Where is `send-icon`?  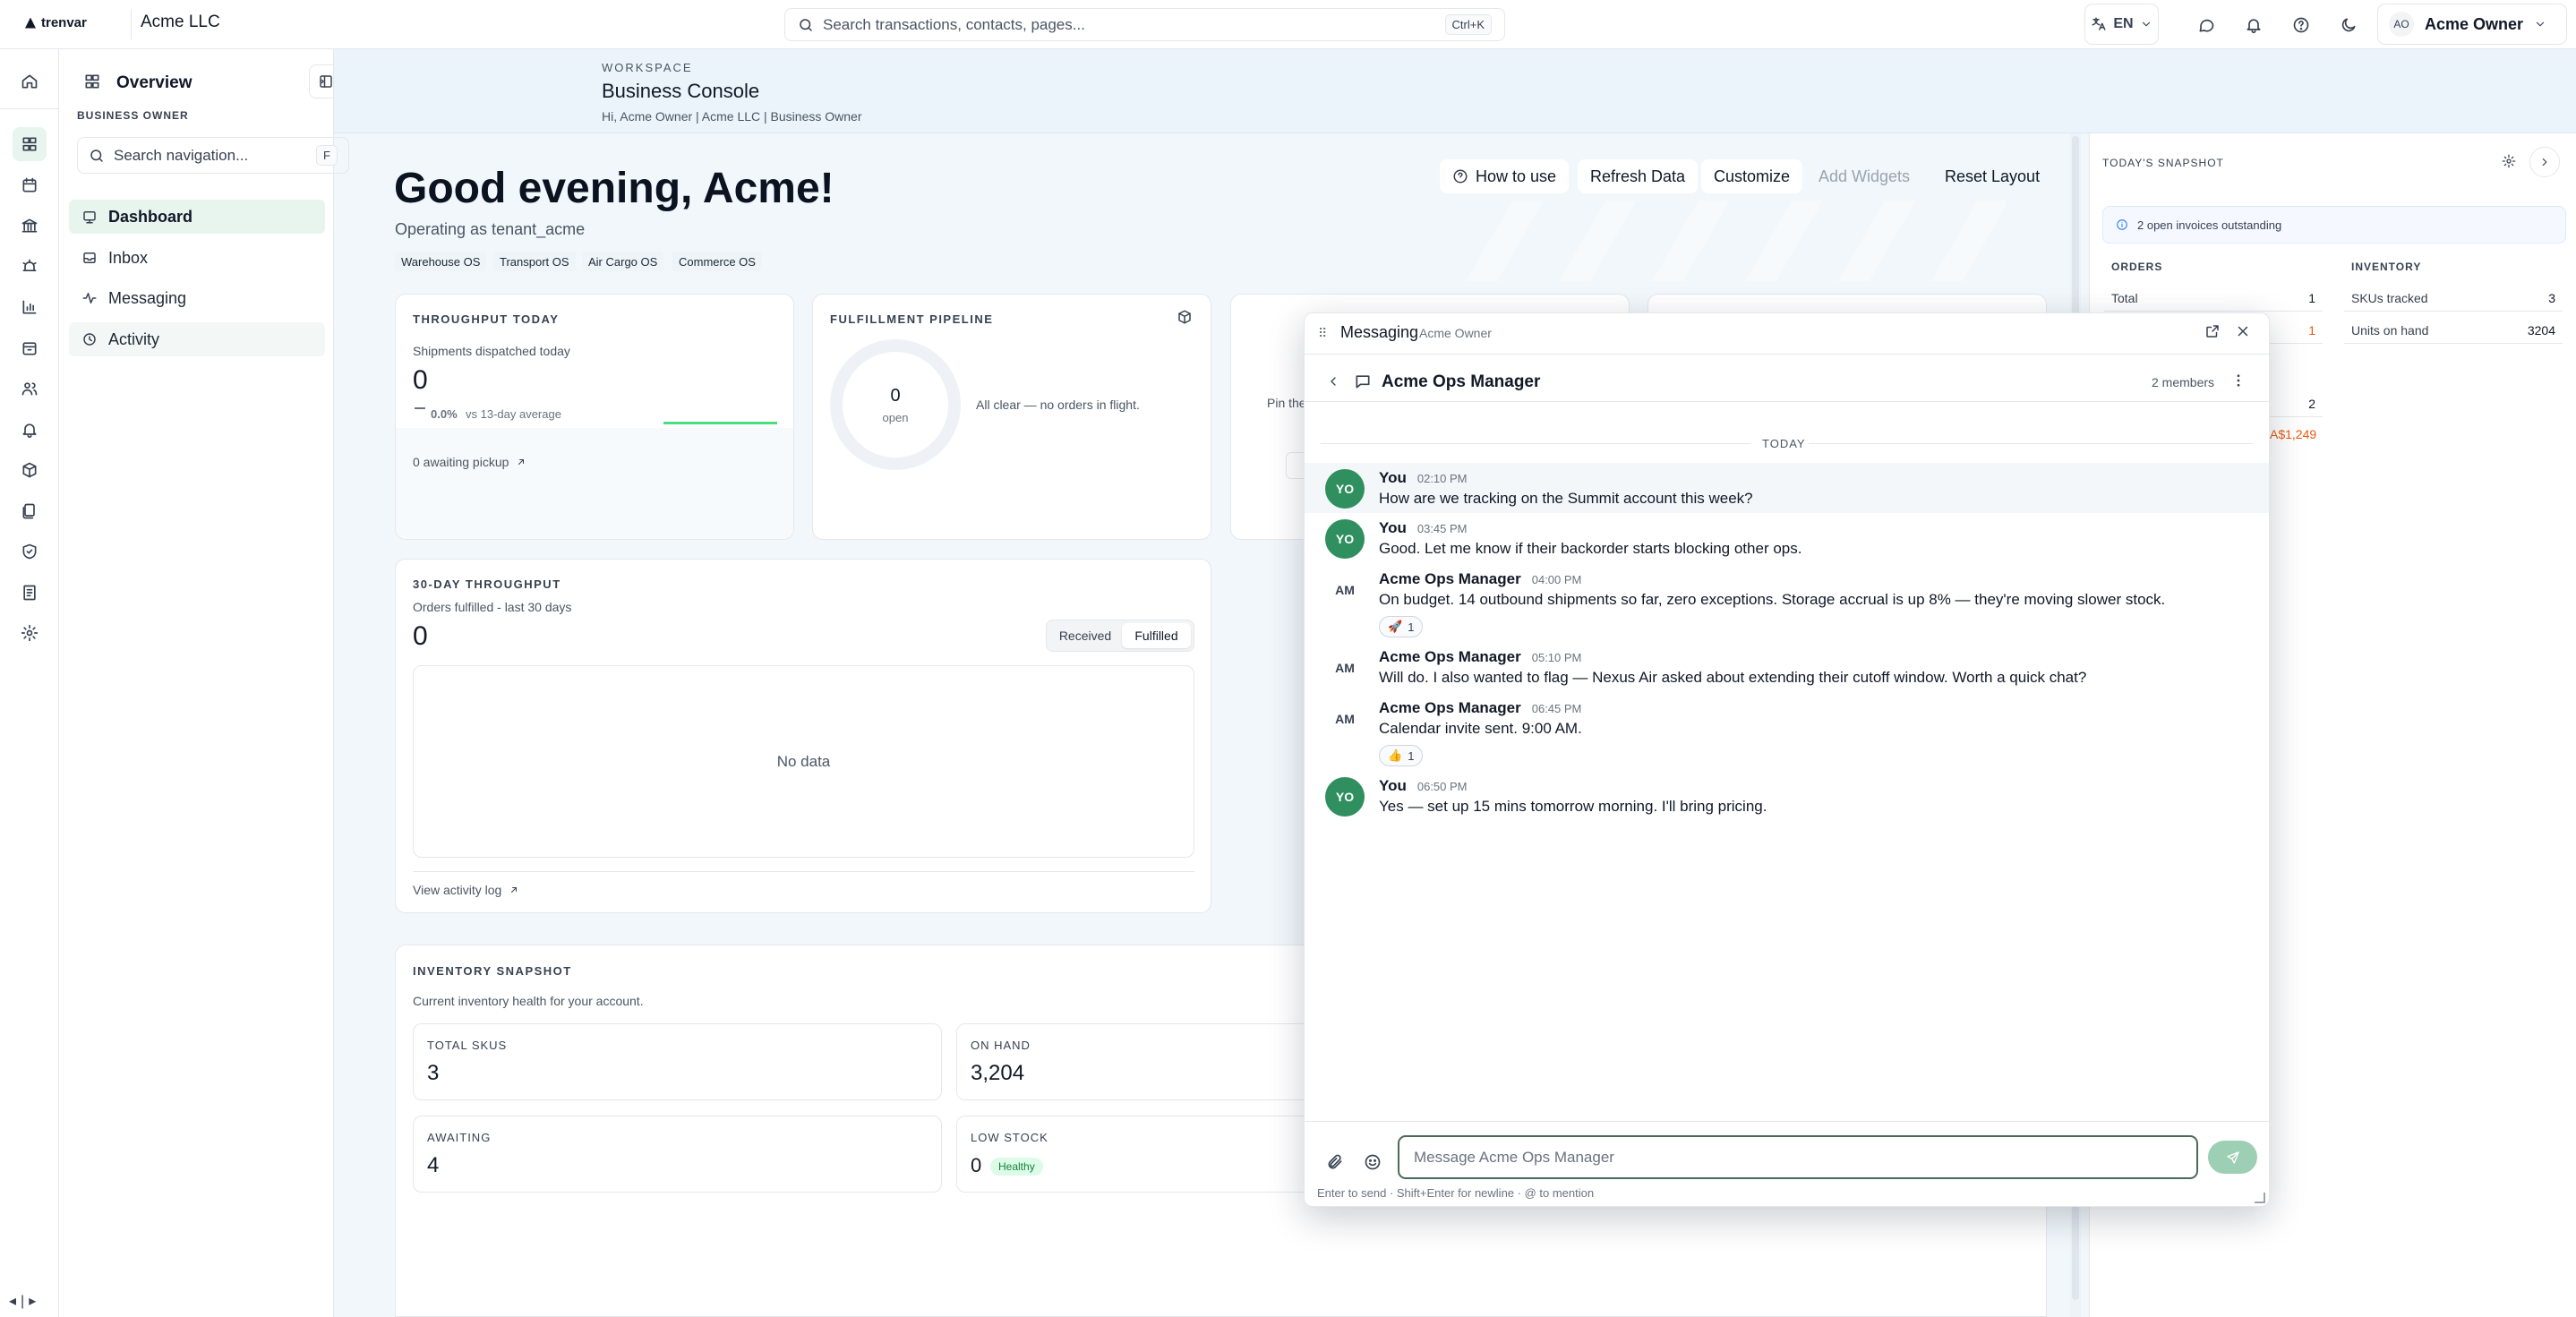
send-icon is located at coordinates (2233, 1157).